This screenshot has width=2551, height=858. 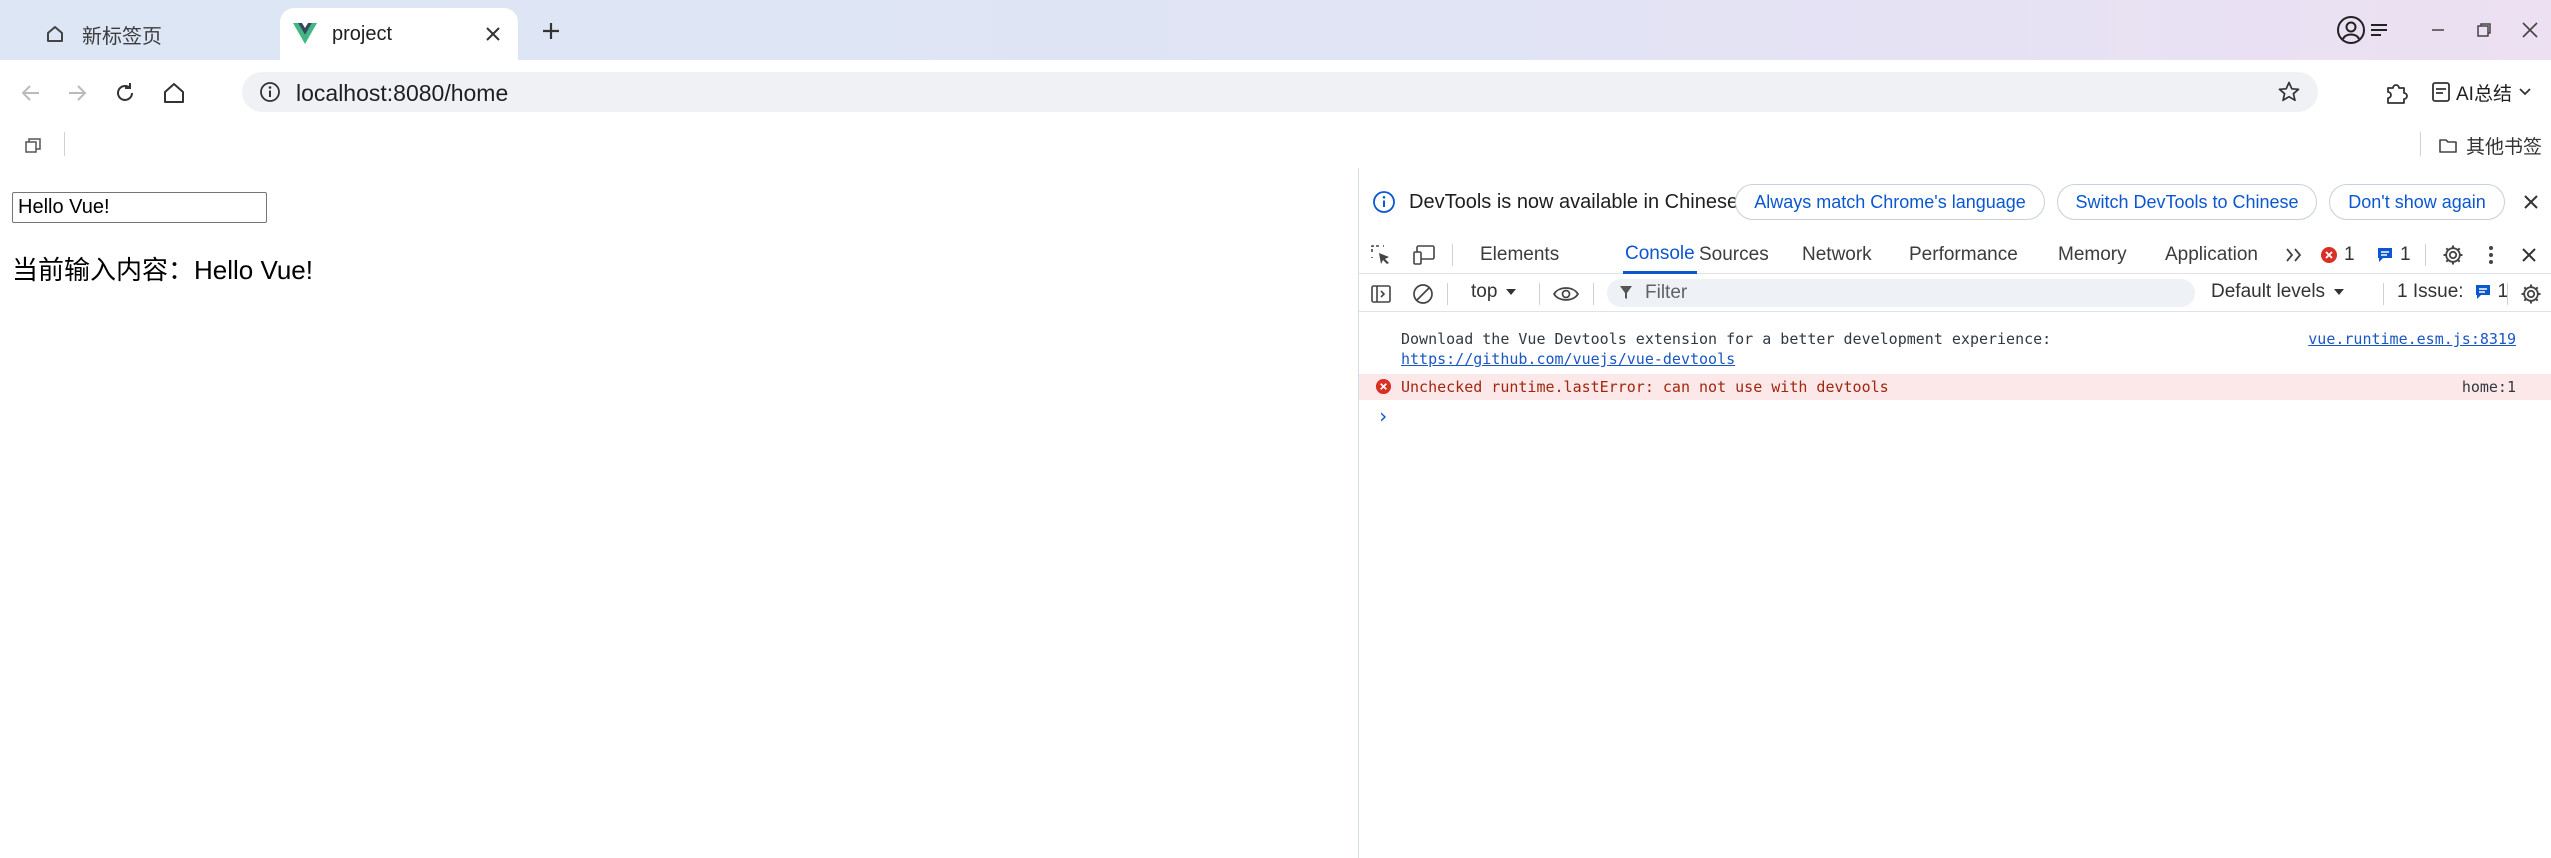 I want to click on close-window-button, so click(x=2530, y=30).